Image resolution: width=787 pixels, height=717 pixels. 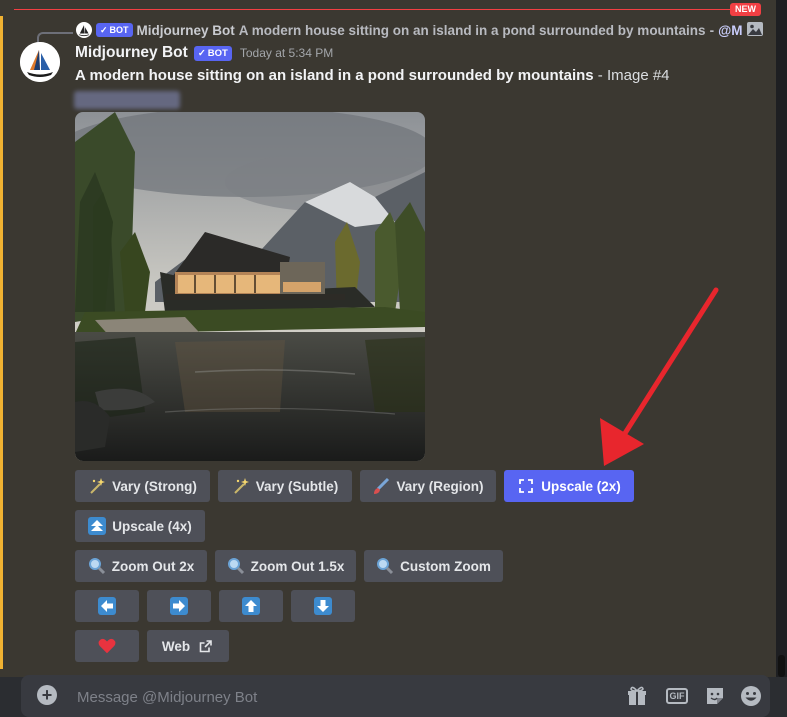 I want to click on web-link-button: Web, so click(x=188, y=646).